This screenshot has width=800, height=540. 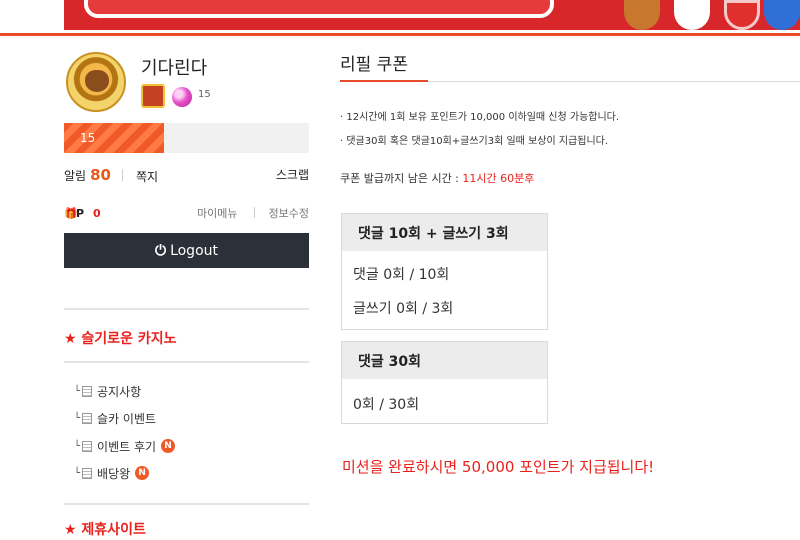 I want to click on banner-penguin-mascot, so click(x=692, y=15).